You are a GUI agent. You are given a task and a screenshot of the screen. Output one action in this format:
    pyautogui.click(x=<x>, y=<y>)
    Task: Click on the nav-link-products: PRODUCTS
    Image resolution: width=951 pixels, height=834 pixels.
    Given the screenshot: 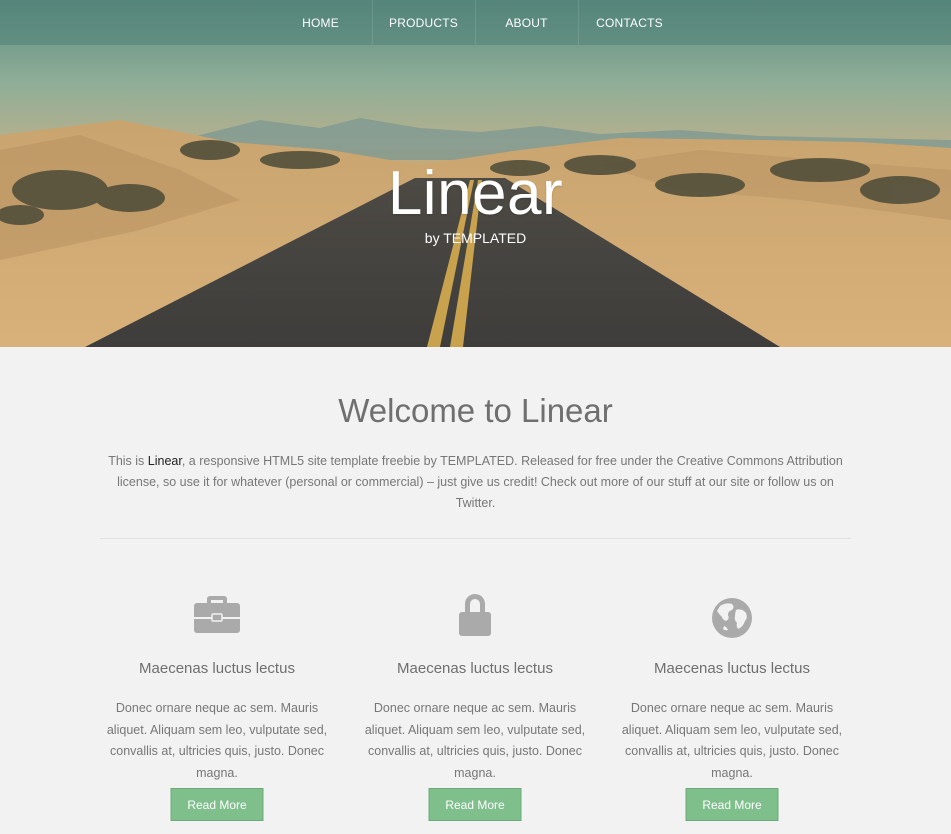 What is the action you would take?
    pyautogui.click(x=423, y=23)
    